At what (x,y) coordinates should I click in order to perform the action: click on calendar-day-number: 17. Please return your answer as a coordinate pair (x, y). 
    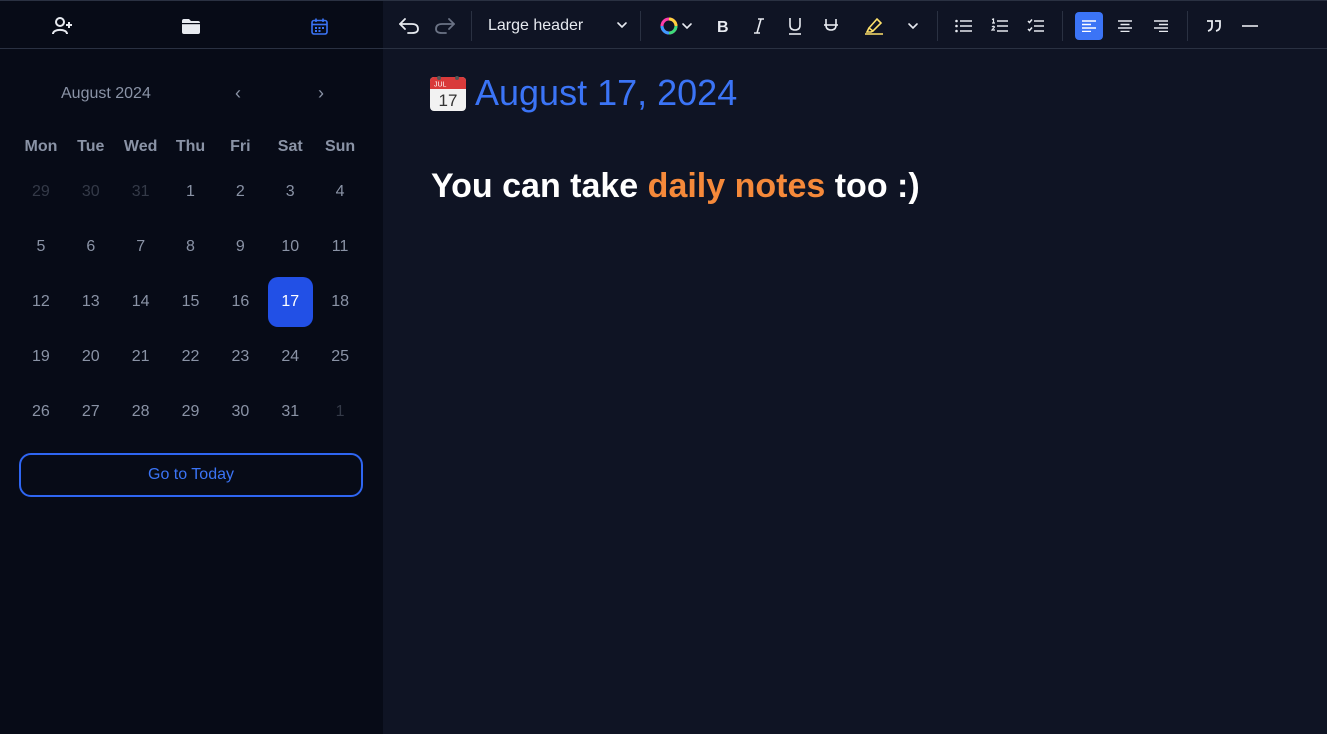
    Looking at the image, I should click on (290, 301).